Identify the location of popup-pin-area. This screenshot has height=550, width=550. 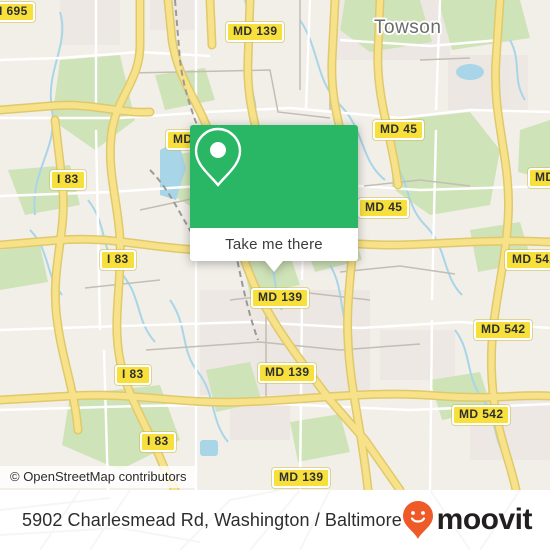
(274, 176).